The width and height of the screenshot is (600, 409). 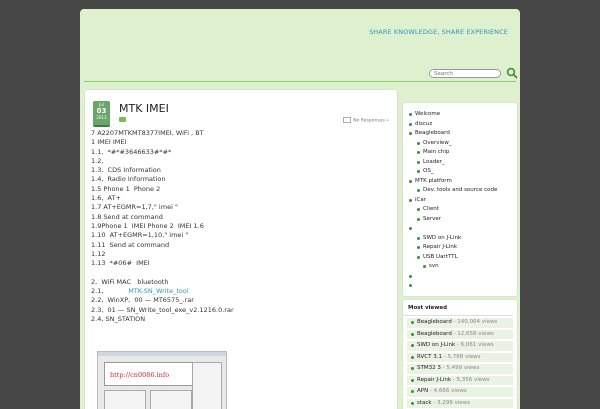 What do you see at coordinates (460, 115) in the screenshot?
I see `sidebar-item: Welcome` at bounding box center [460, 115].